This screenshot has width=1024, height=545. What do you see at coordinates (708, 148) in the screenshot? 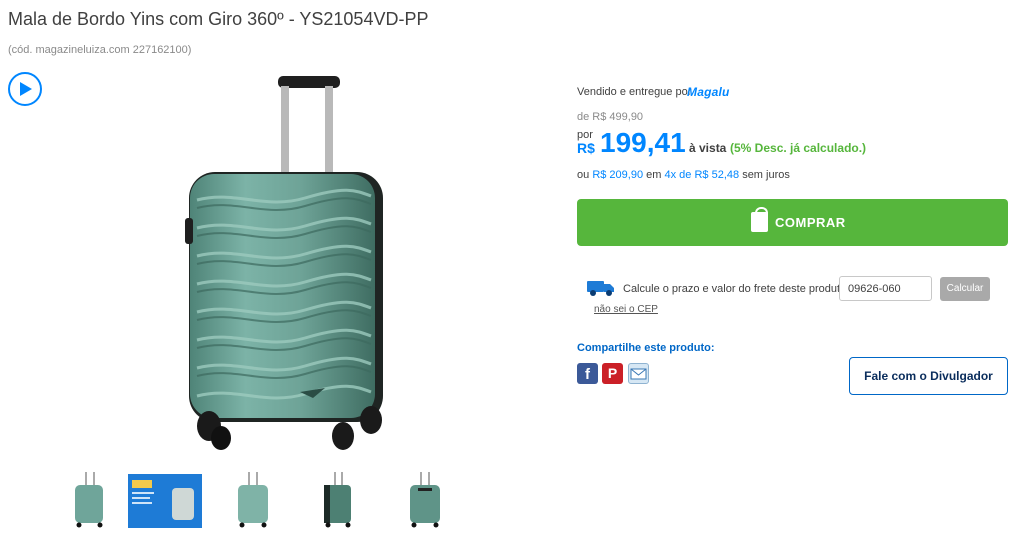
I see `price-avista: à vista` at bounding box center [708, 148].